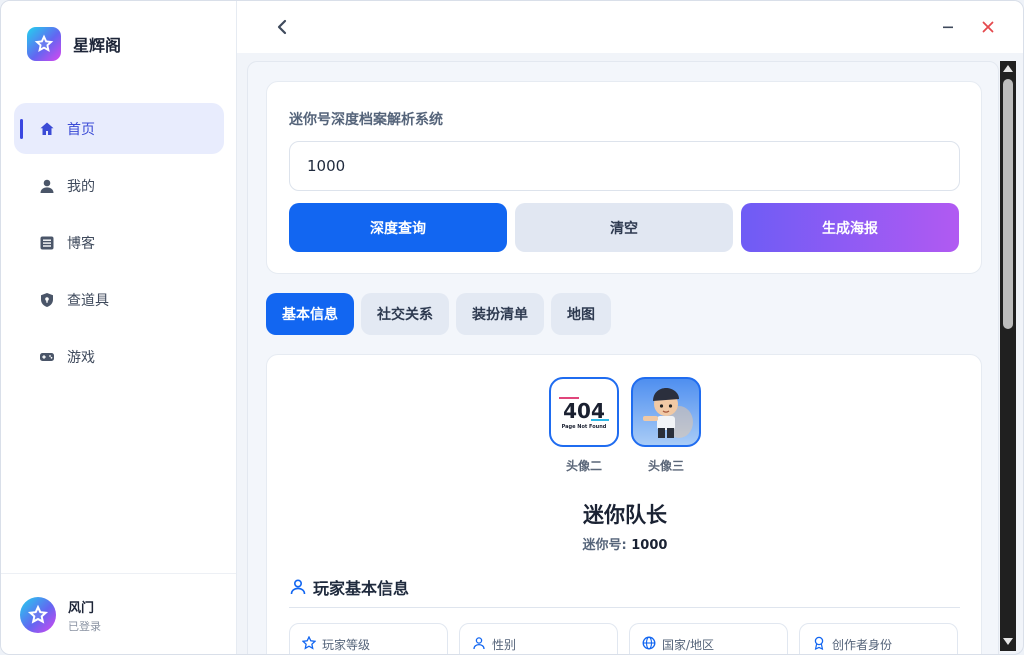  What do you see at coordinates (665, 466) in the screenshot?
I see `avatar-label: 头像三` at bounding box center [665, 466].